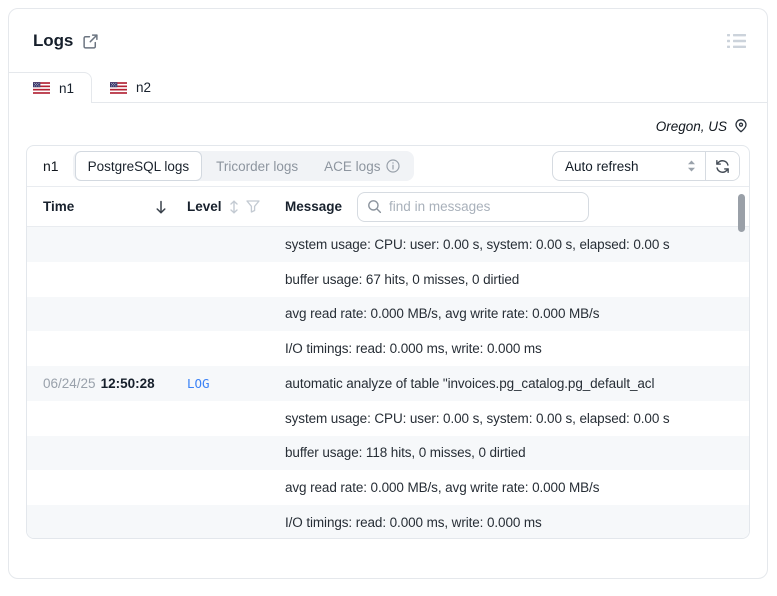  Describe the element at coordinates (58, 206) in the screenshot. I see `column-header-time: Time` at that location.